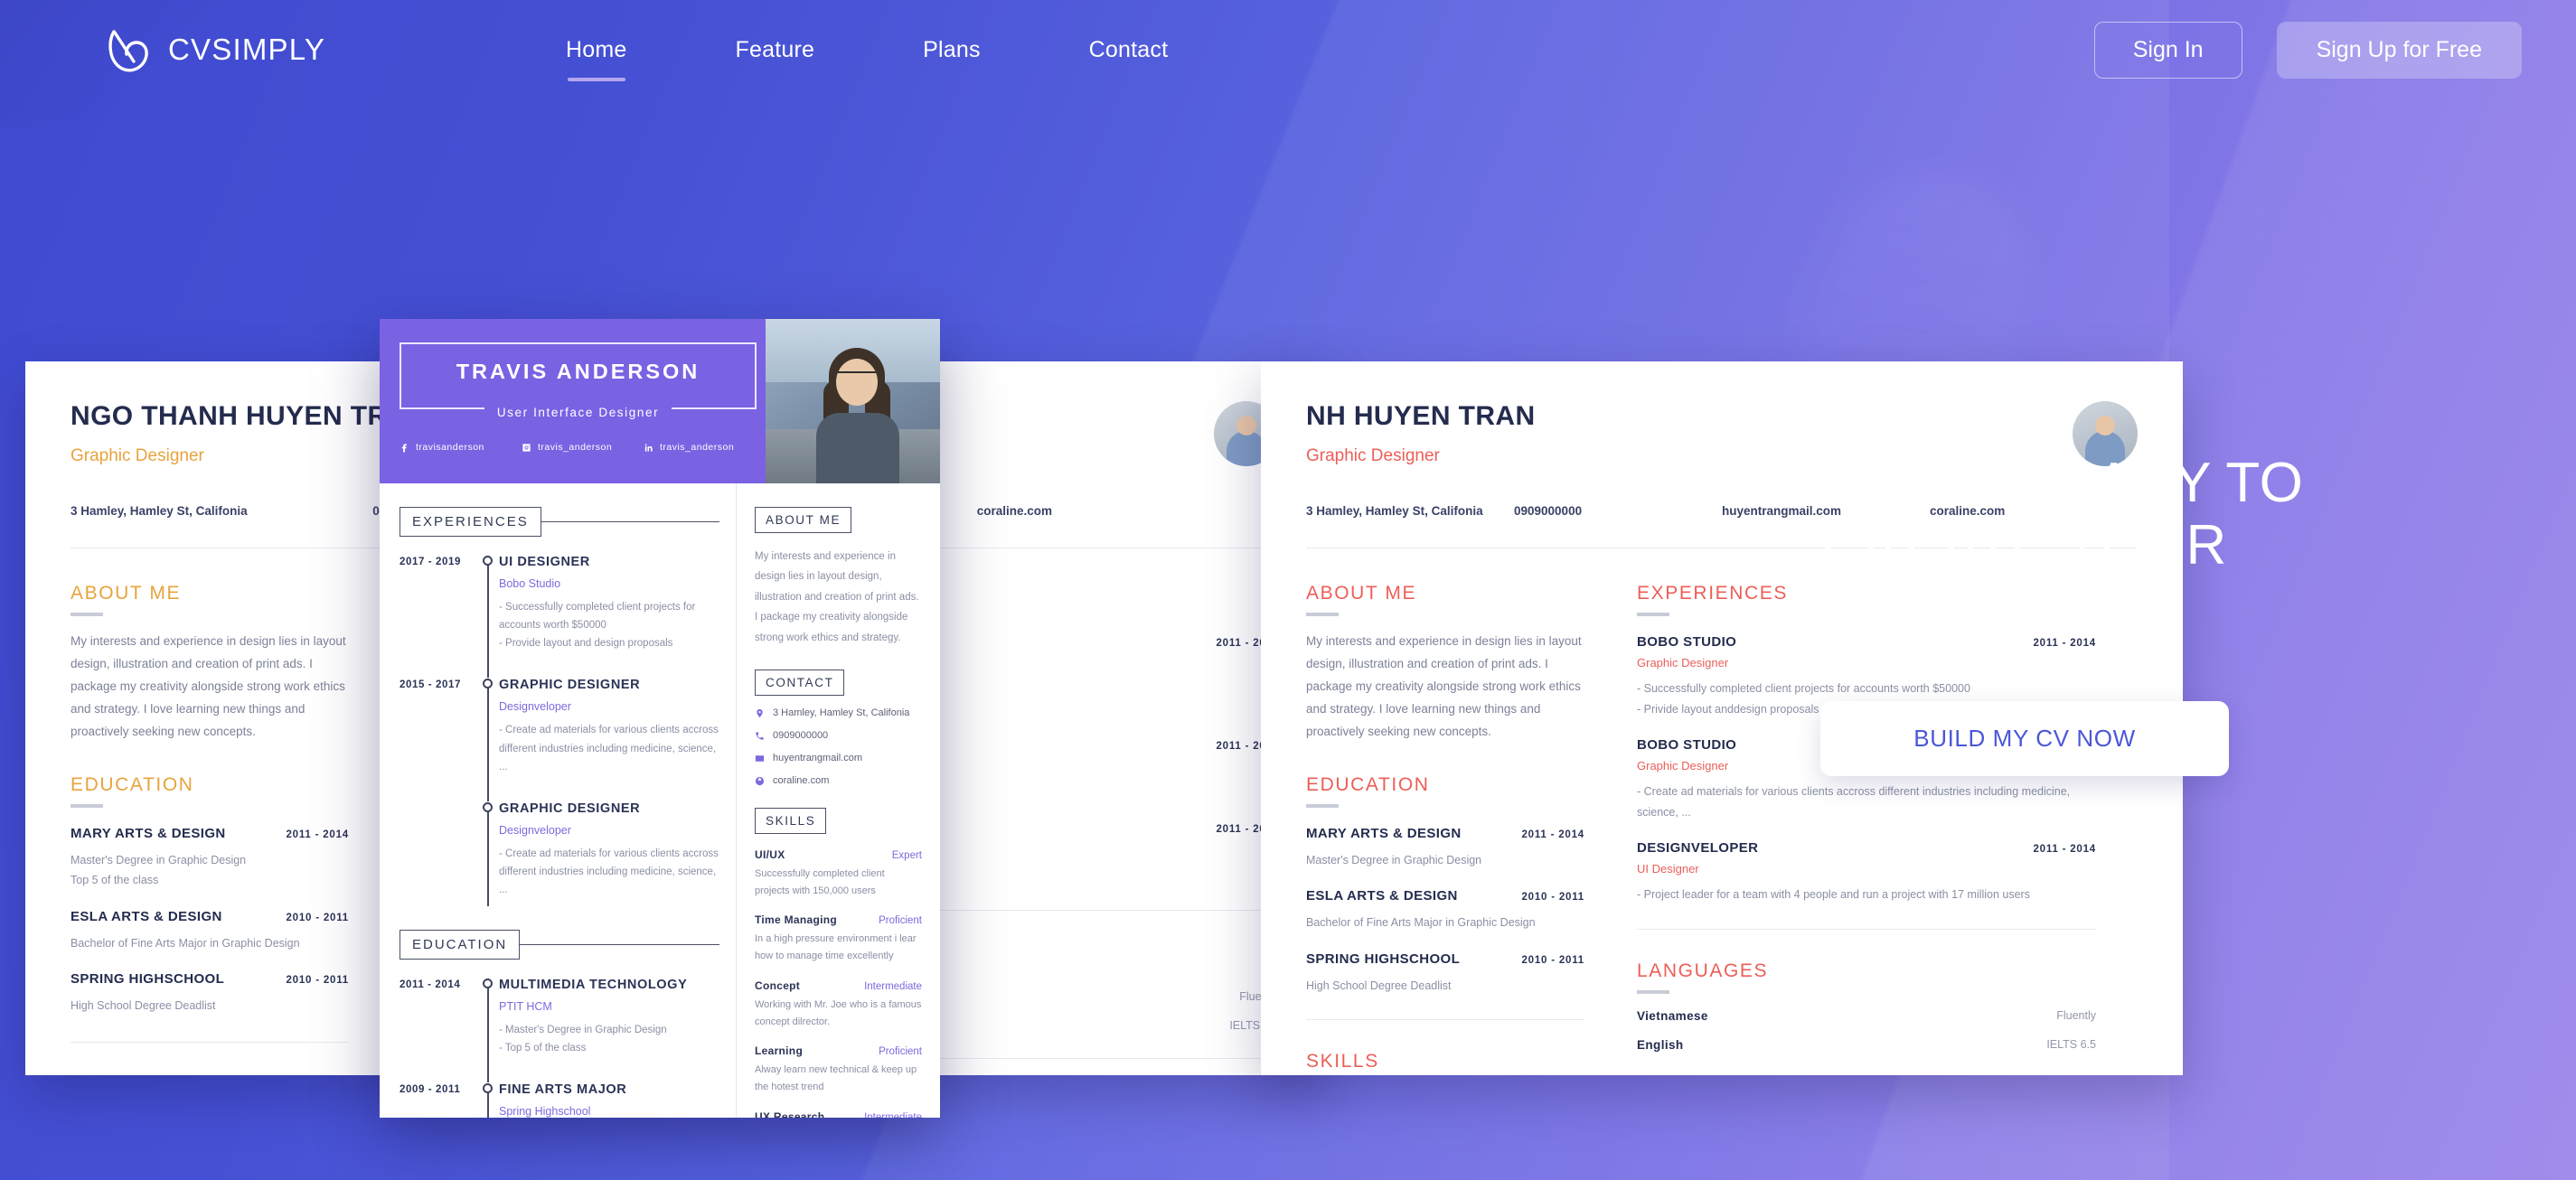 The width and height of the screenshot is (2576, 1180). Describe the element at coordinates (2025, 739) in the screenshot. I see `build-my-cv-button: BUILD MY CV NOW` at that location.